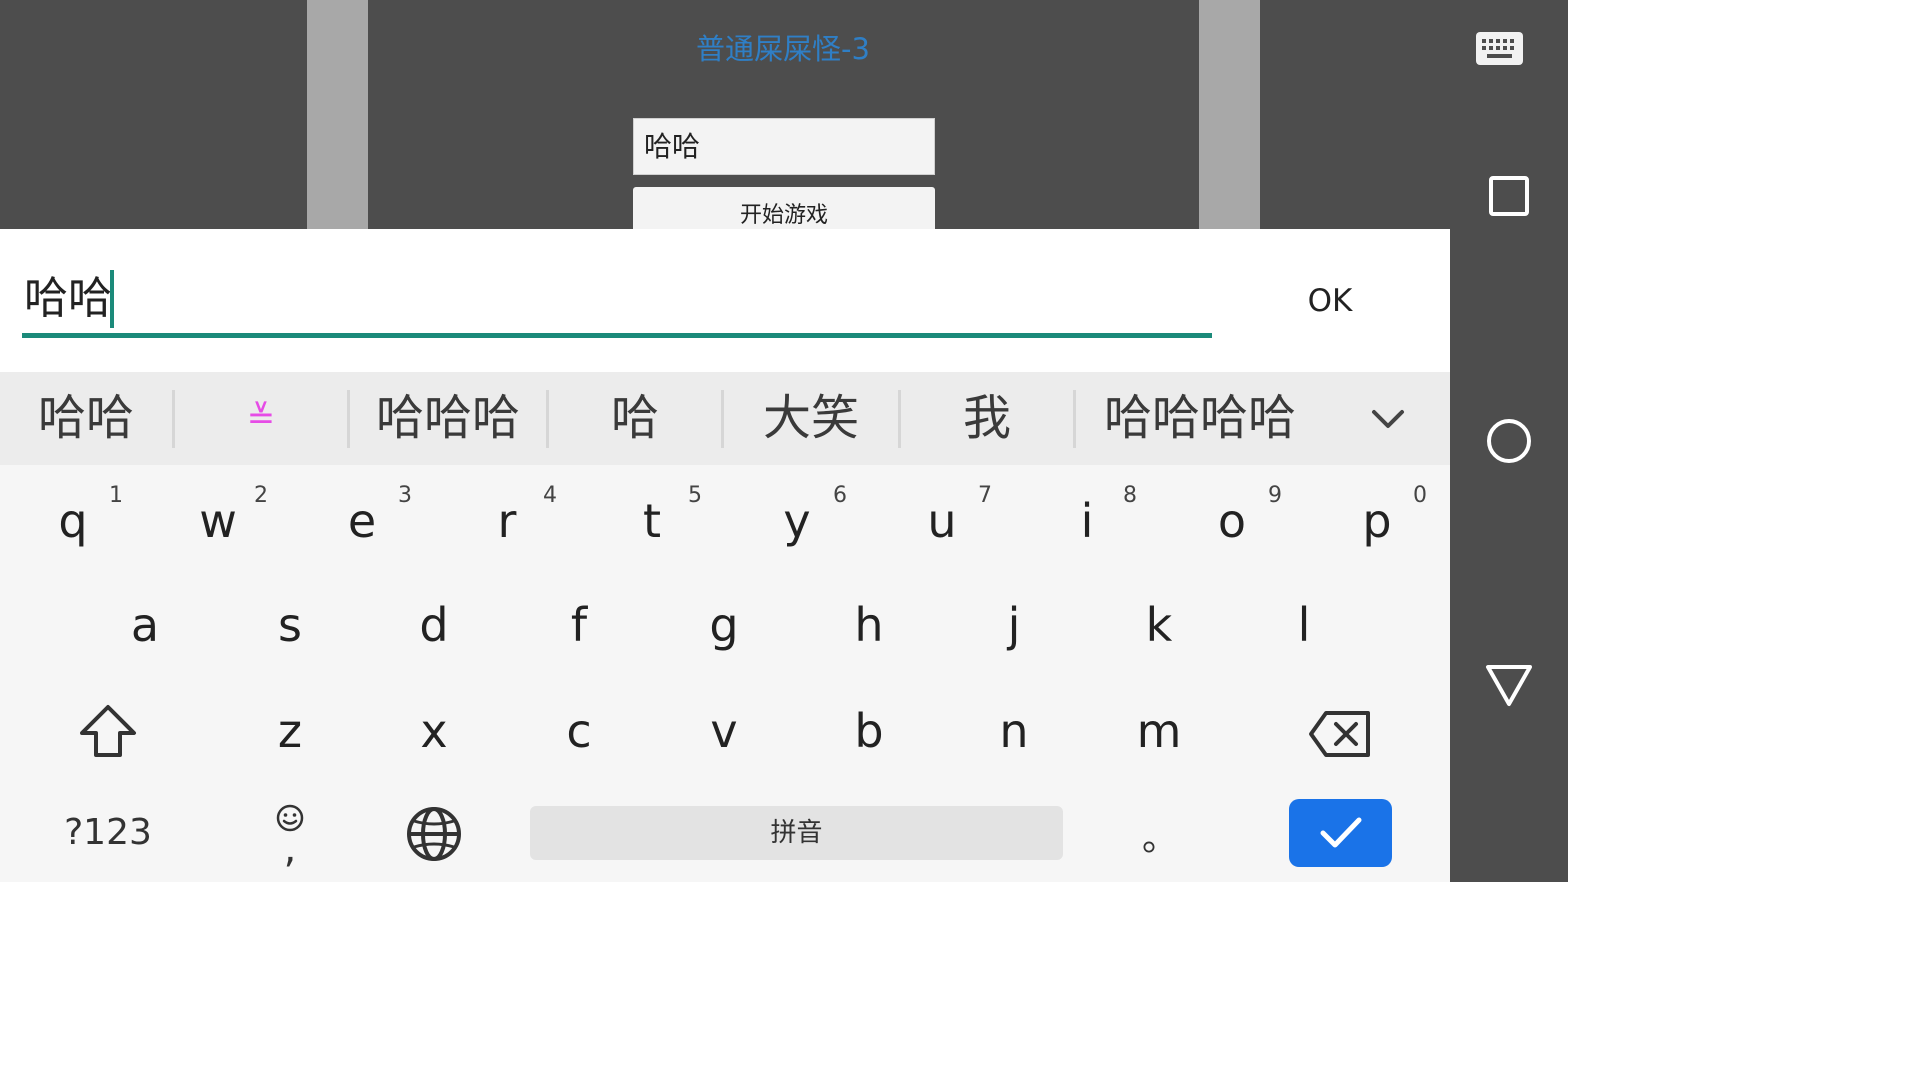 Image resolution: width=1920 pixels, height=1080 pixels. What do you see at coordinates (942, 515) in the screenshot?
I see `key-u: u7` at bounding box center [942, 515].